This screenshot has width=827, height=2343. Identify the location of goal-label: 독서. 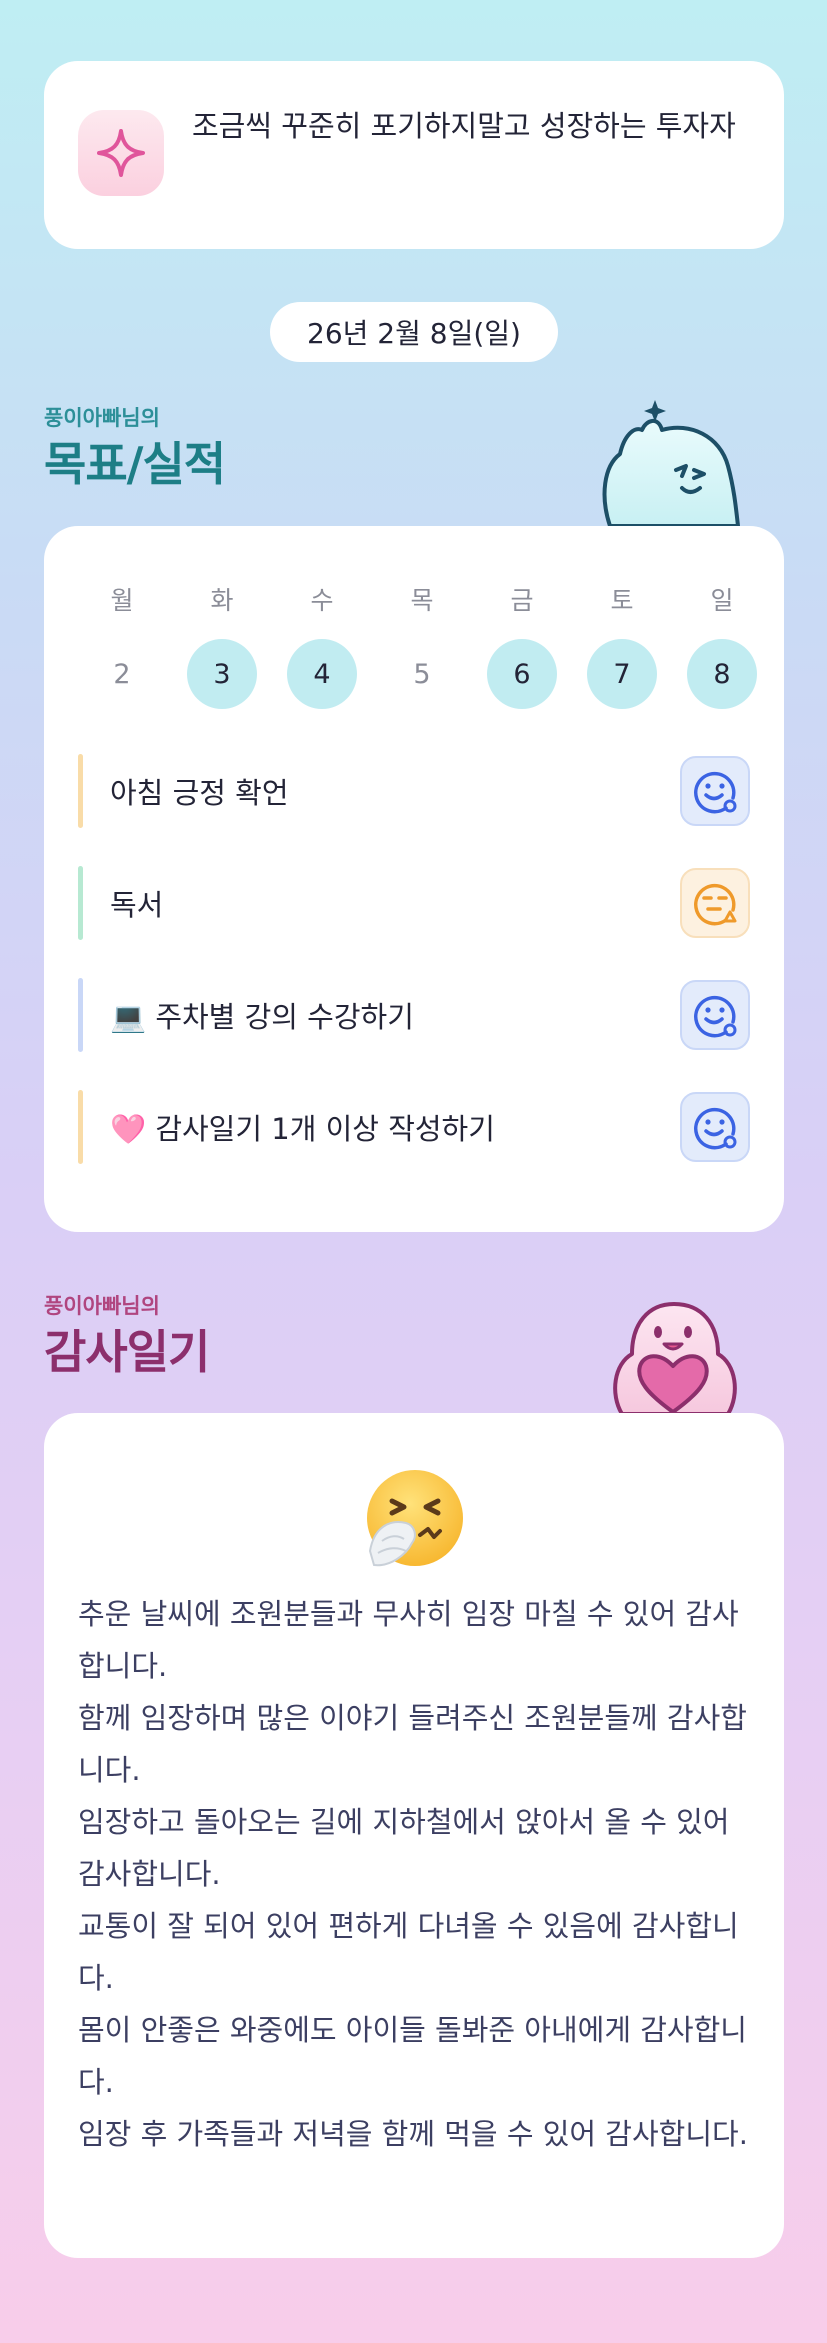
(137, 905).